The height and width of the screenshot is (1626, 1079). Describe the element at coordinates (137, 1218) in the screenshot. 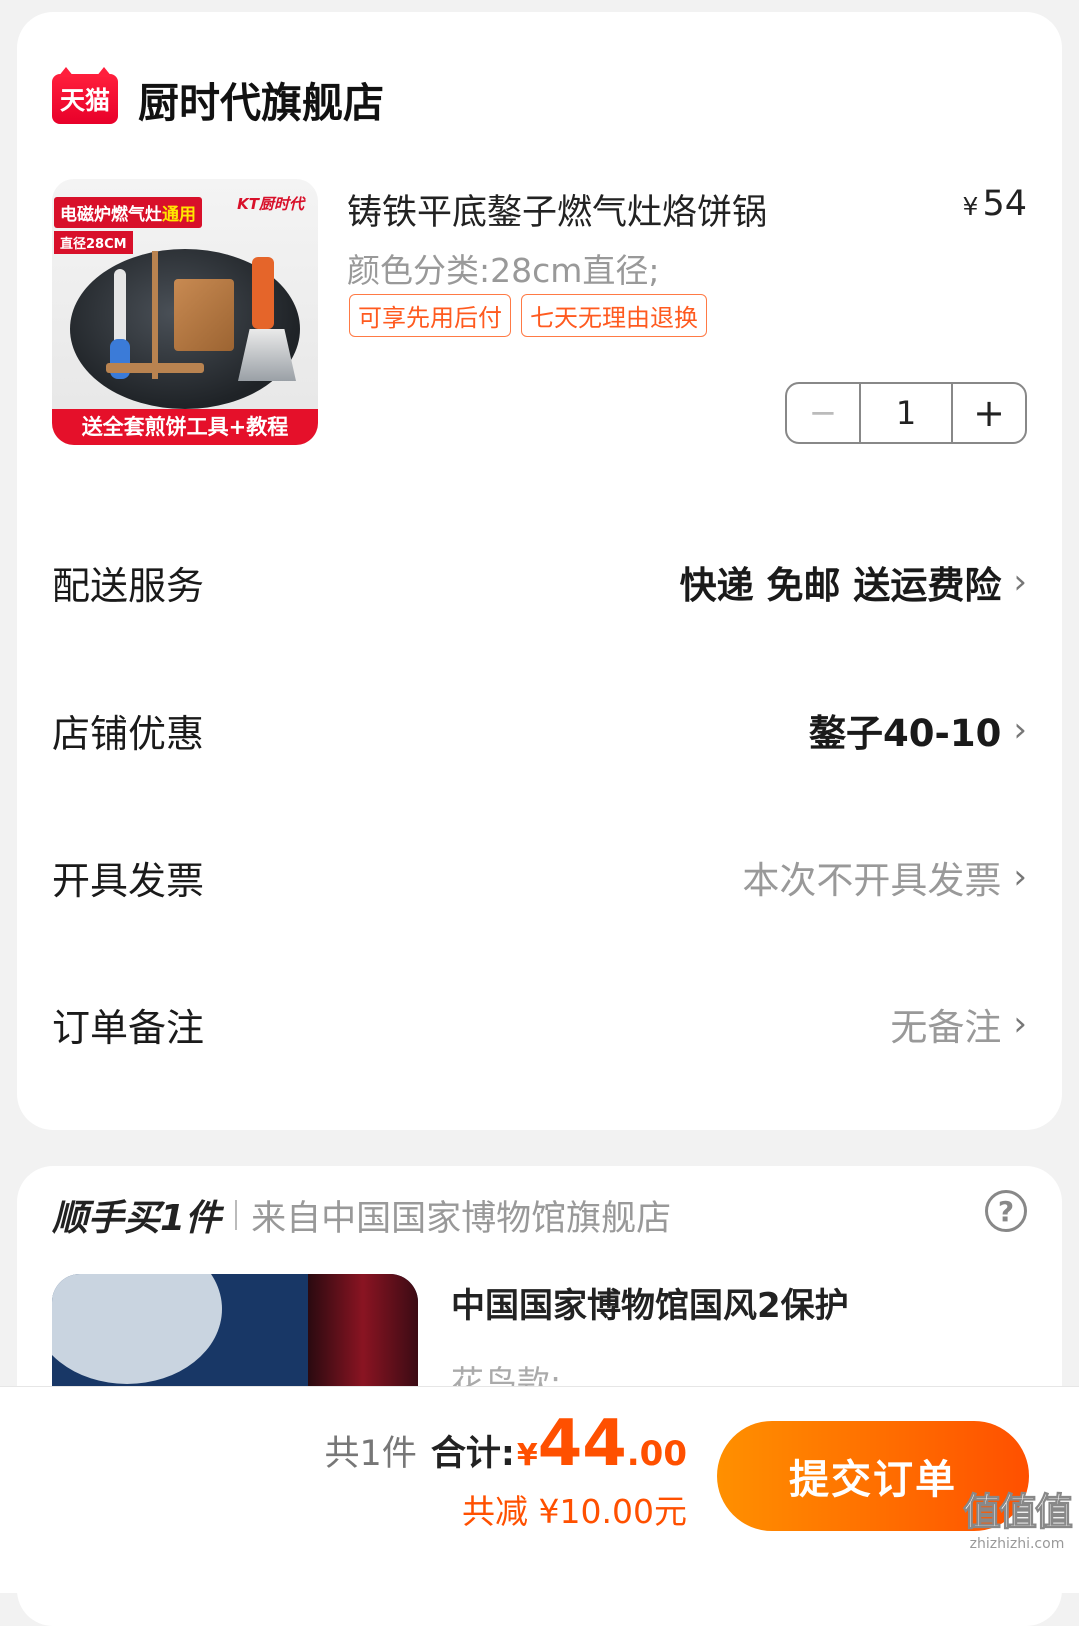

I see `addon-title: 顺手买1件` at that location.